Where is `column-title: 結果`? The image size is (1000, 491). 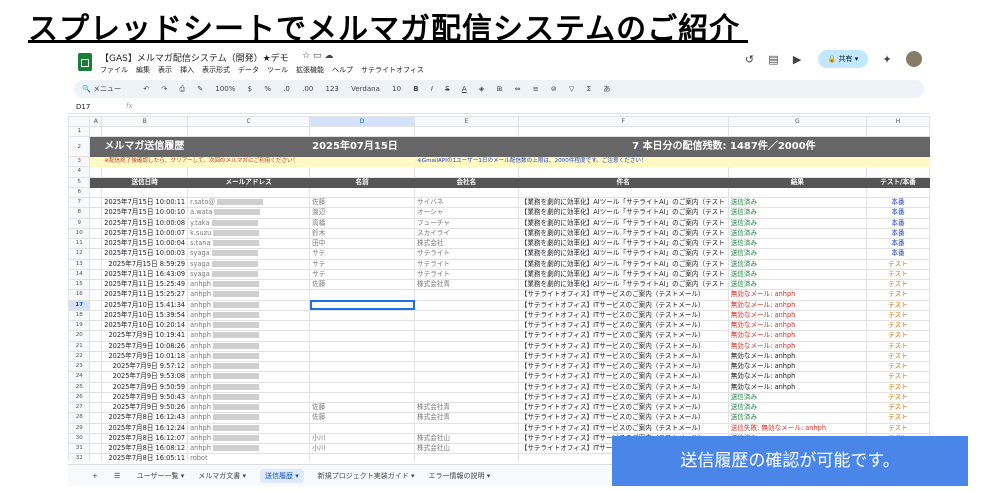
column-title: 結果 is located at coordinates (797, 182).